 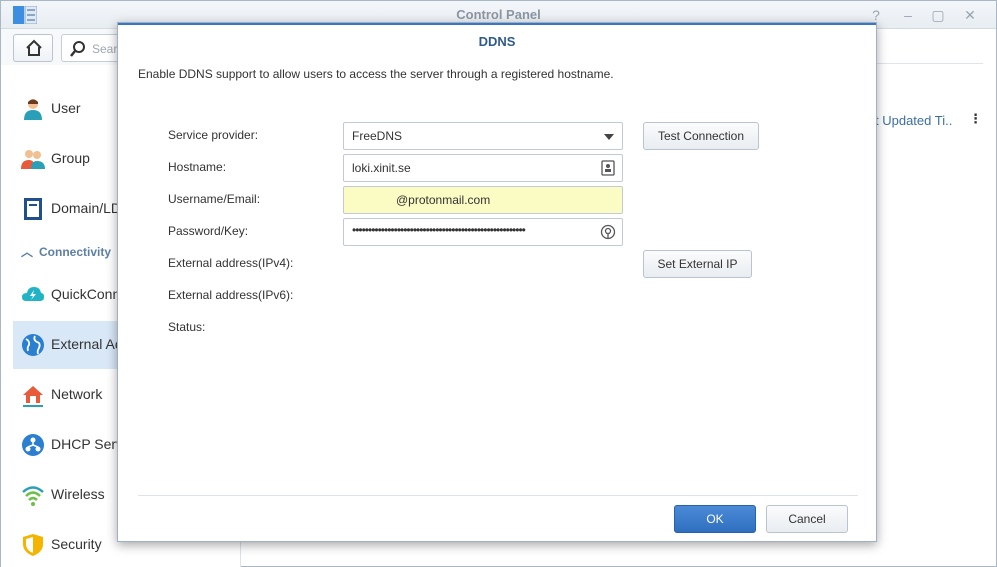 What do you see at coordinates (608, 232) in the screenshot?
I see `show-password-icon` at bounding box center [608, 232].